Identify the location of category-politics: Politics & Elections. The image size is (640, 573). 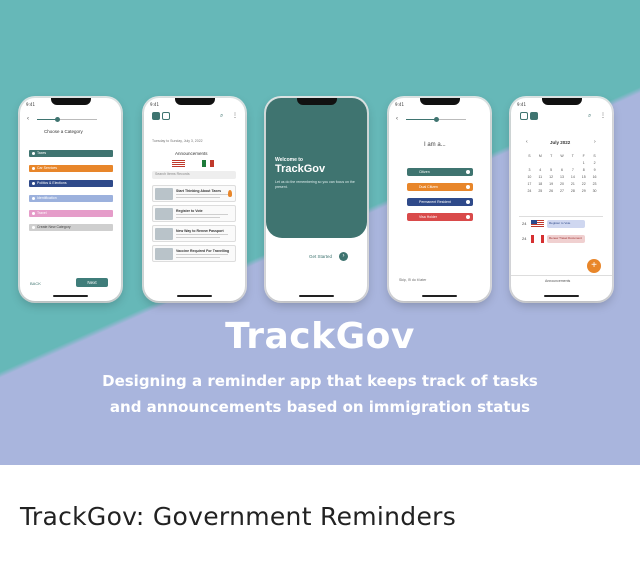
(71, 183).